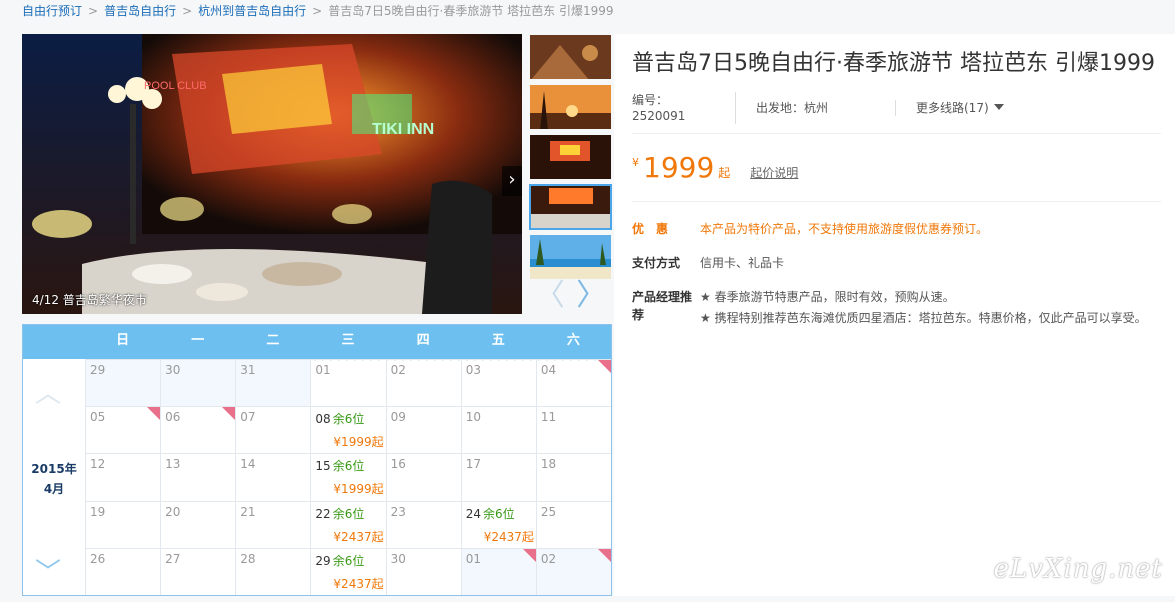 The image size is (1175, 602). What do you see at coordinates (423, 524) in the screenshot?
I see `calendar-day-cell: 23` at bounding box center [423, 524].